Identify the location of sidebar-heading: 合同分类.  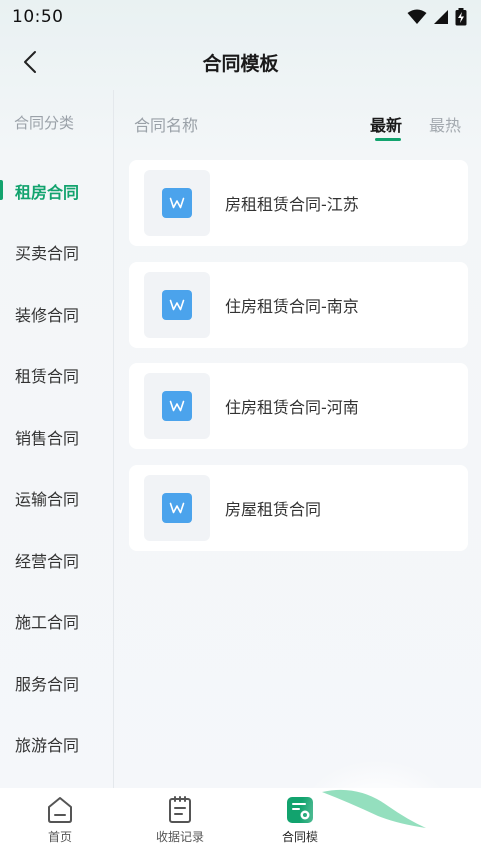
(44, 123).